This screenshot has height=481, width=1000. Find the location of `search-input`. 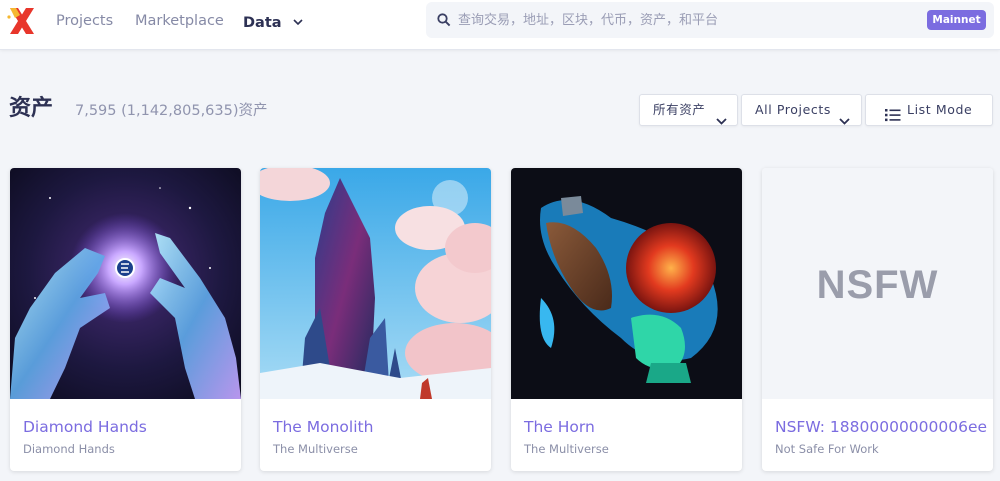

search-input is located at coordinates (683, 20).